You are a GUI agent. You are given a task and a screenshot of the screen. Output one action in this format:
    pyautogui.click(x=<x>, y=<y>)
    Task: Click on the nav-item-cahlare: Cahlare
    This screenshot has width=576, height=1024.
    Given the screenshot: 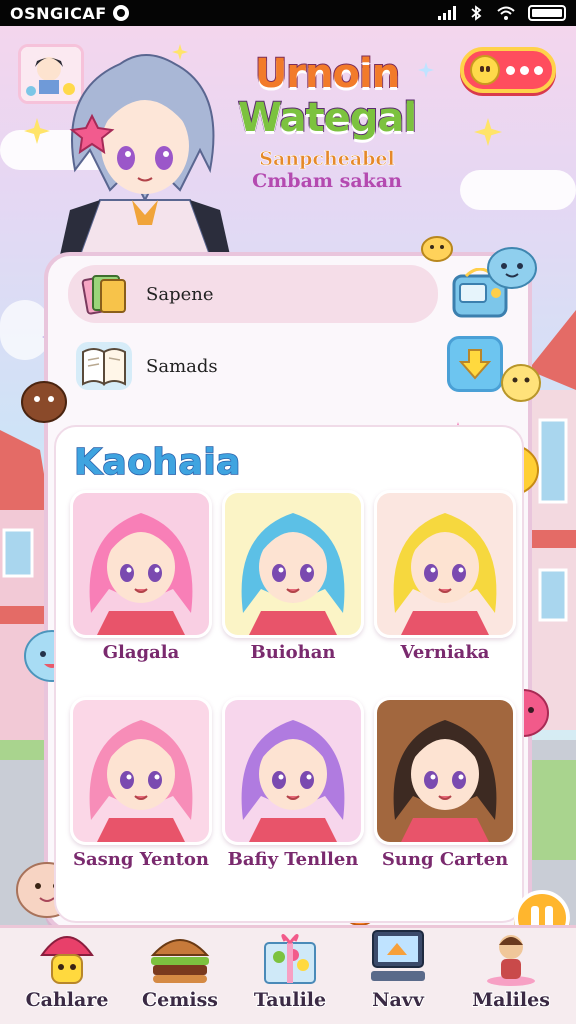 What is the action you would take?
    pyautogui.click(x=67, y=974)
    